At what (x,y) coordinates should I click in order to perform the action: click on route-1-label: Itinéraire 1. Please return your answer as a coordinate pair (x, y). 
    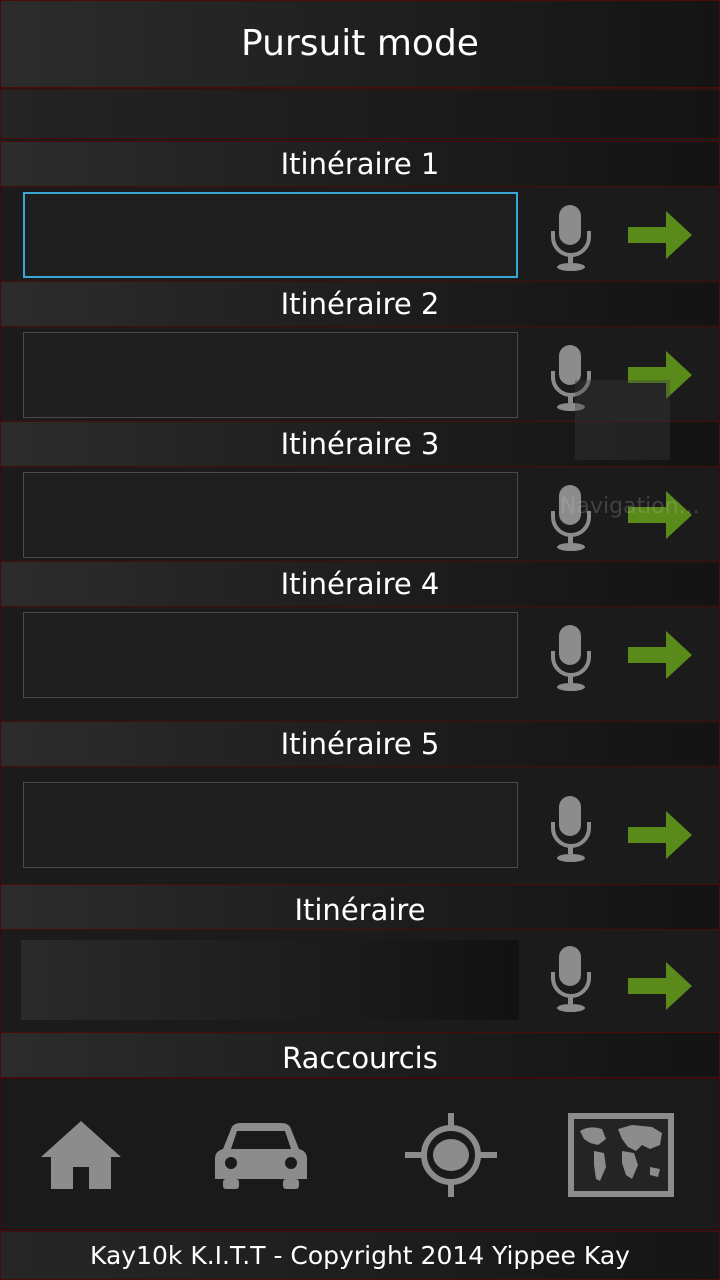
    Looking at the image, I should click on (360, 164).